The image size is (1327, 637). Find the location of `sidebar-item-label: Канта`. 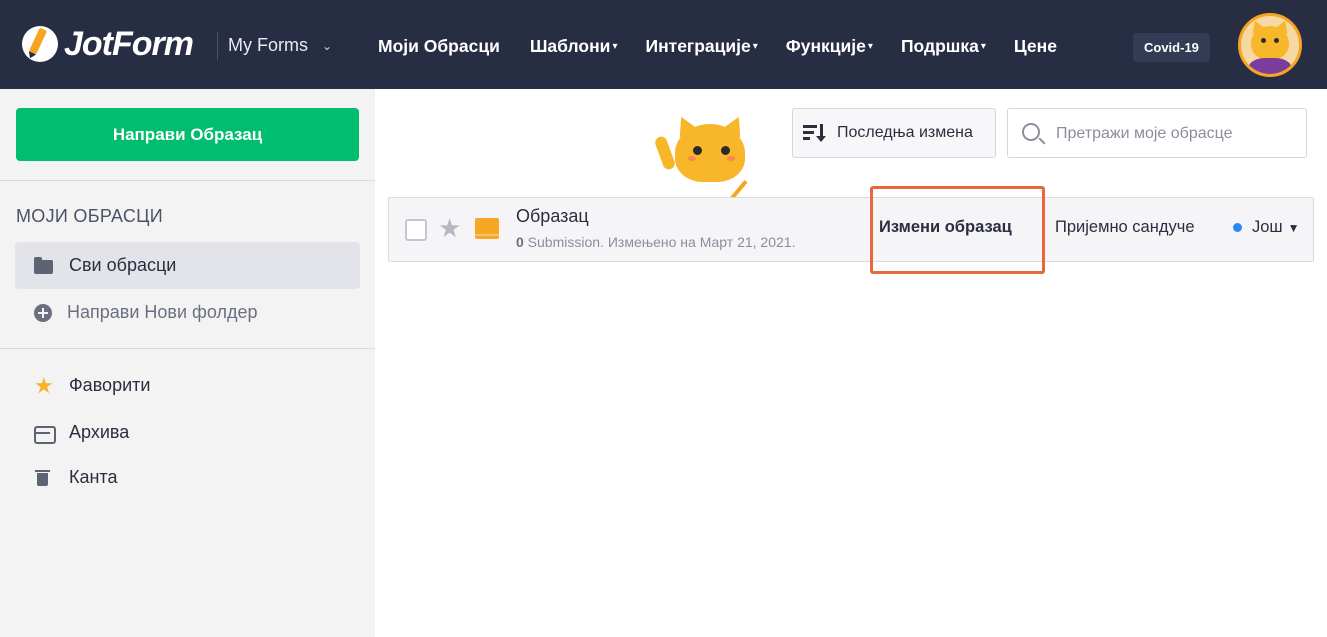

sidebar-item-label: Канта is located at coordinates (93, 477).